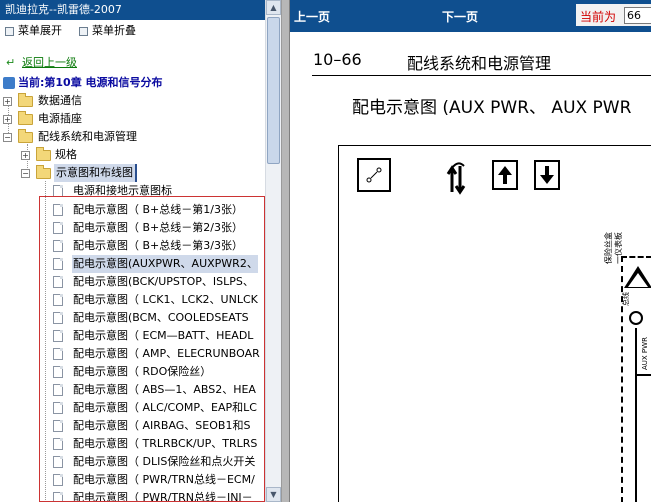  I want to click on tree-item-label: 配电示意图（ LCK1、LCK2、UNLCK, so click(165, 299).